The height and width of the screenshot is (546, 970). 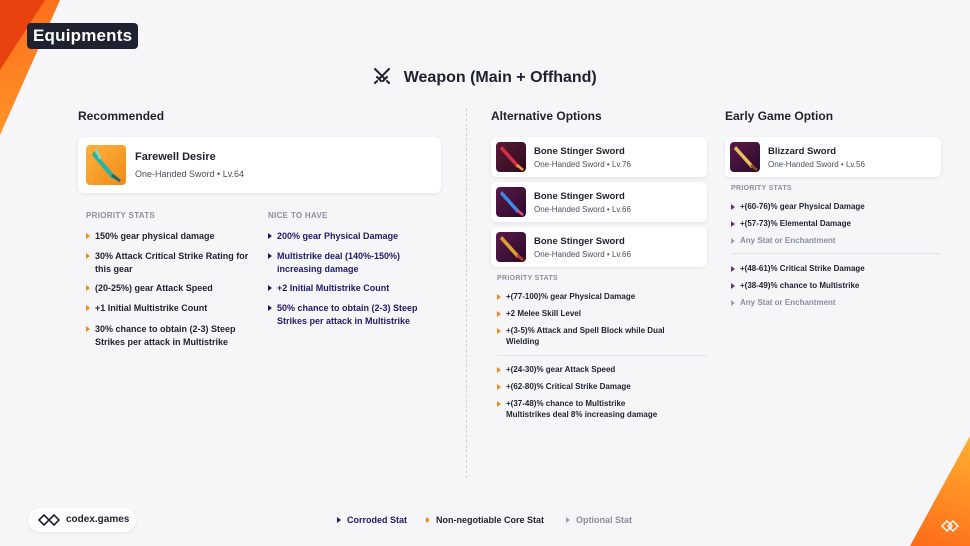 What do you see at coordinates (582, 164) in the screenshot?
I see `item-subtitle: One-Handed Sword • Lv.76` at bounding box center [582, 164].